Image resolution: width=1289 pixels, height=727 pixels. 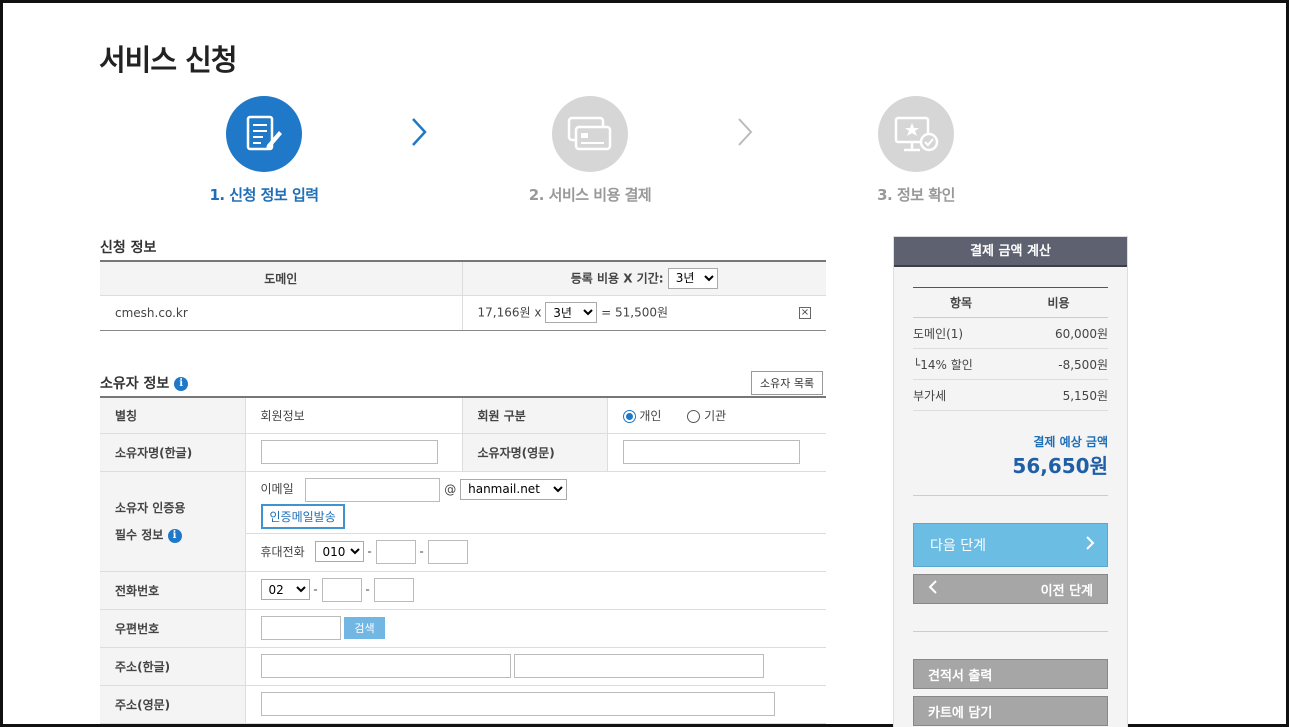 What do you see at coordinates (1010, 495) in the screenshot?
I see `divider` at bounding box center [1010, 495].